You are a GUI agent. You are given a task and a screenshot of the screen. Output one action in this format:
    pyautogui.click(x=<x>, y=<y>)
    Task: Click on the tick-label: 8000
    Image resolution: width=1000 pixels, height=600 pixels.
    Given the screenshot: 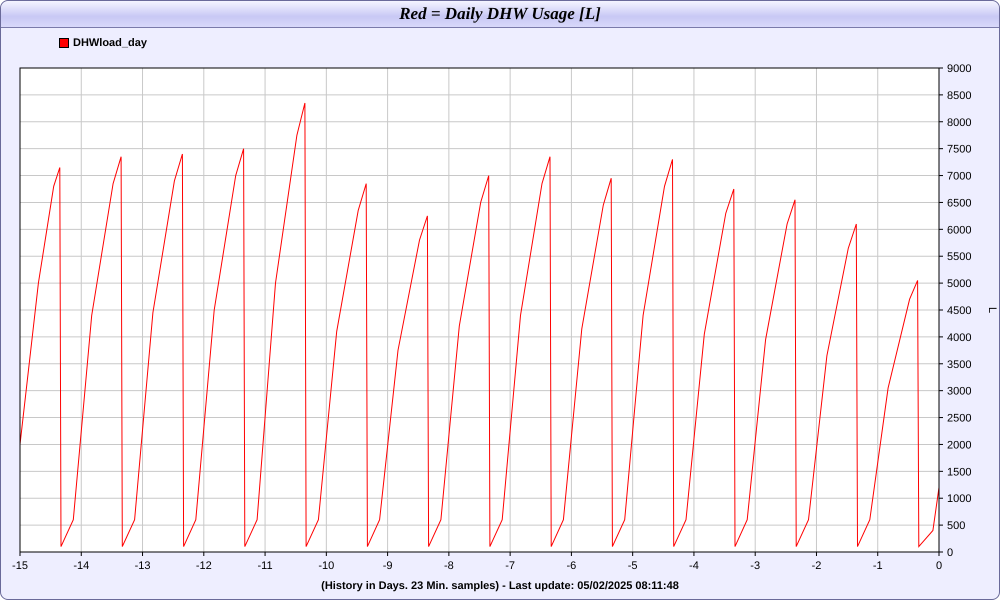 What is the action you would take?
    pyautogui.click(x=959, y=122)
    